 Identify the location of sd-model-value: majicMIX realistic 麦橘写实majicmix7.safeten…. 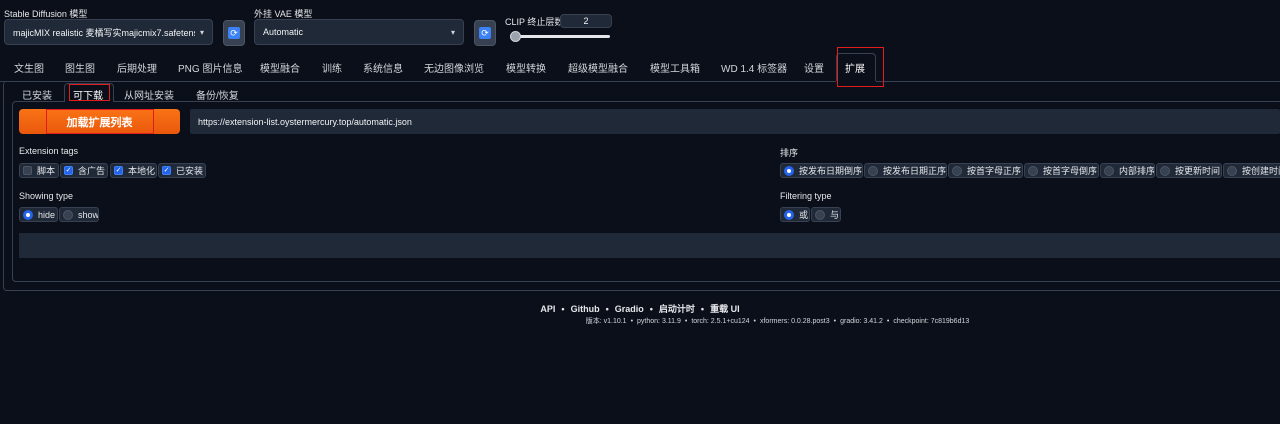
(104, 32).